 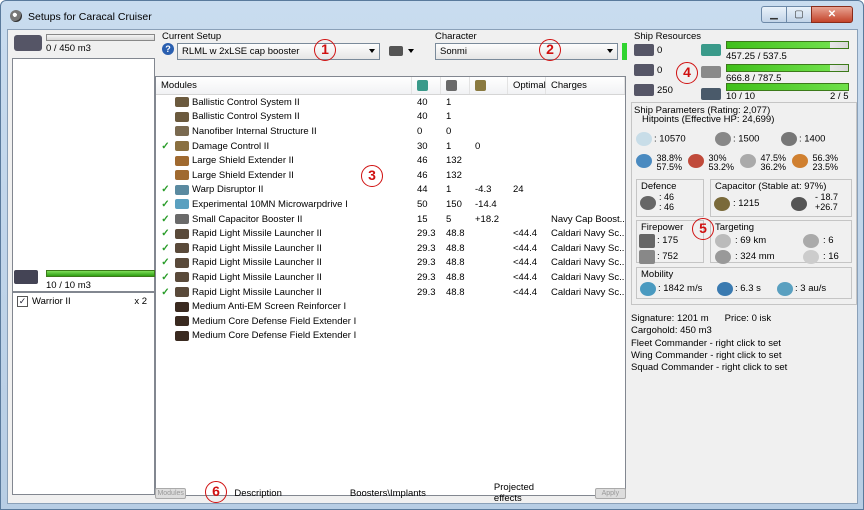 What do you see at coordinates (422, 146) in the screenshot?
I see `module-powergrid: 30` at bounding box center [422, 146].